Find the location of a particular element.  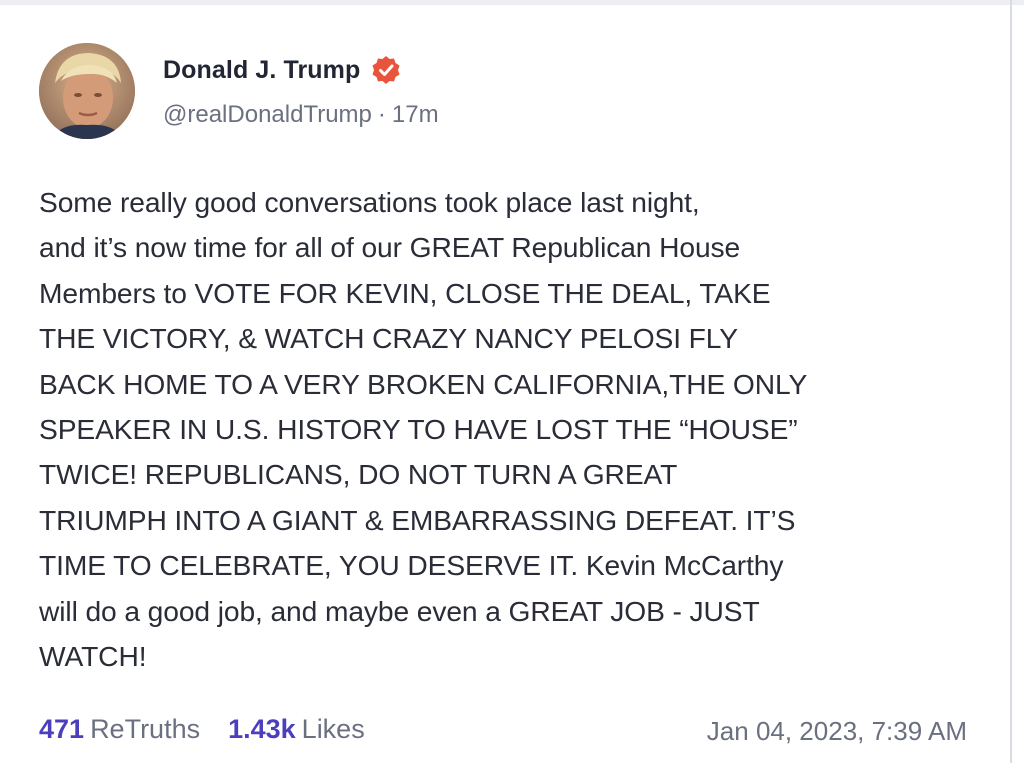

likes-stat: 1.43k Likes is located at coordinates (296, 729).